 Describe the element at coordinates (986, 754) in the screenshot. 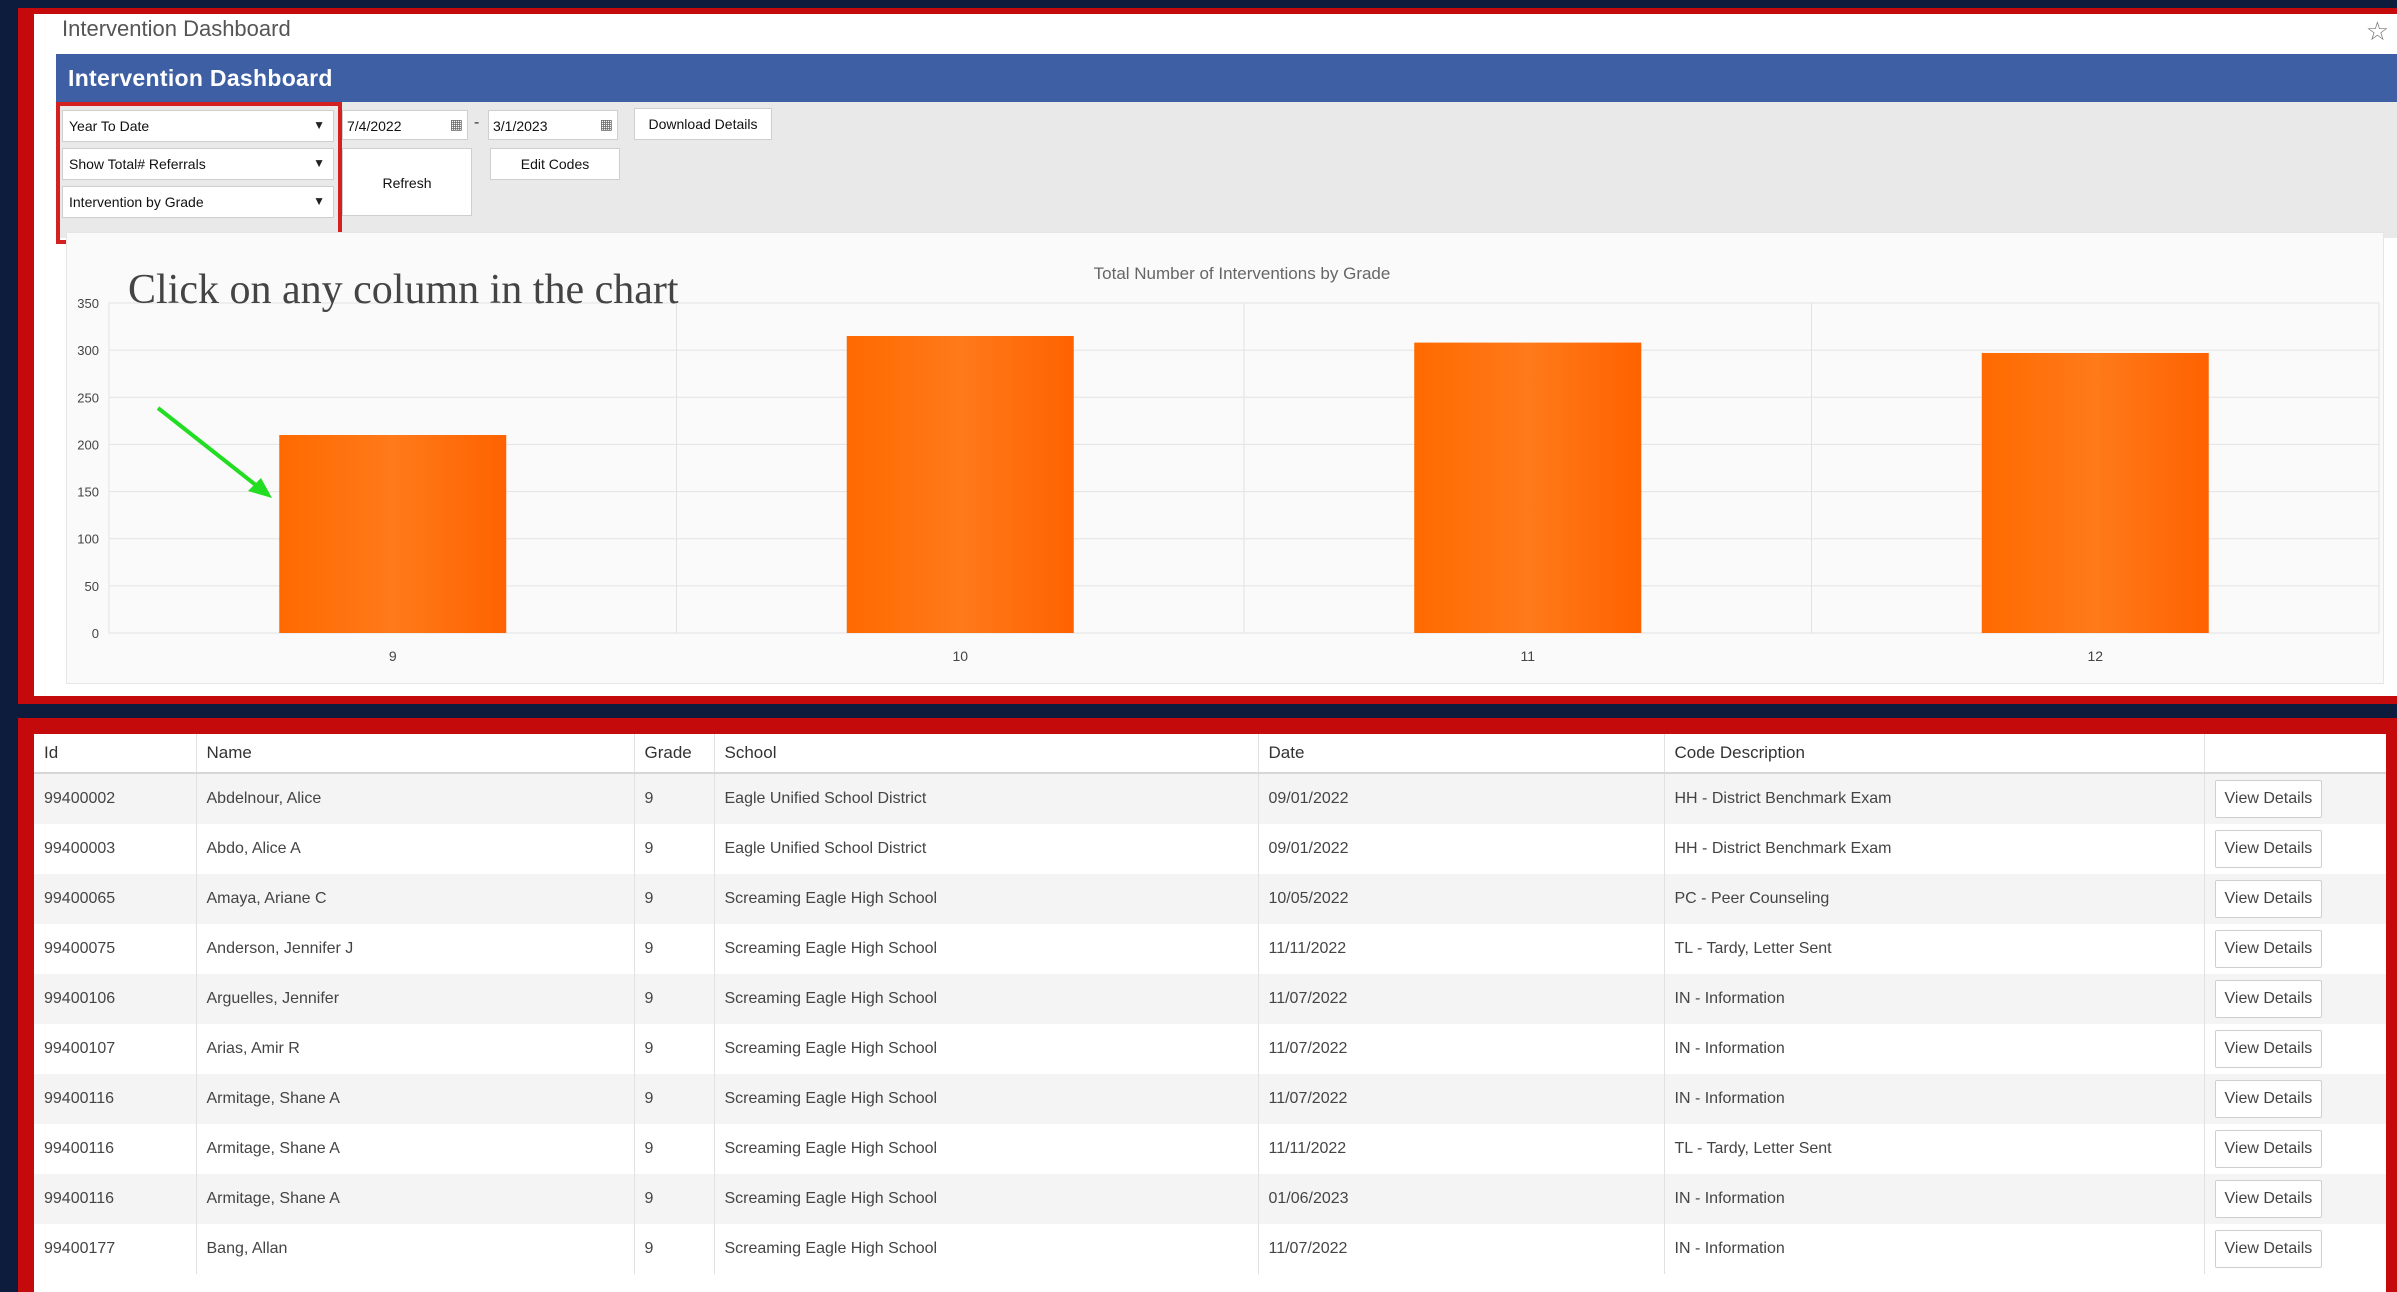

I see `column-header-school: School` at that location.